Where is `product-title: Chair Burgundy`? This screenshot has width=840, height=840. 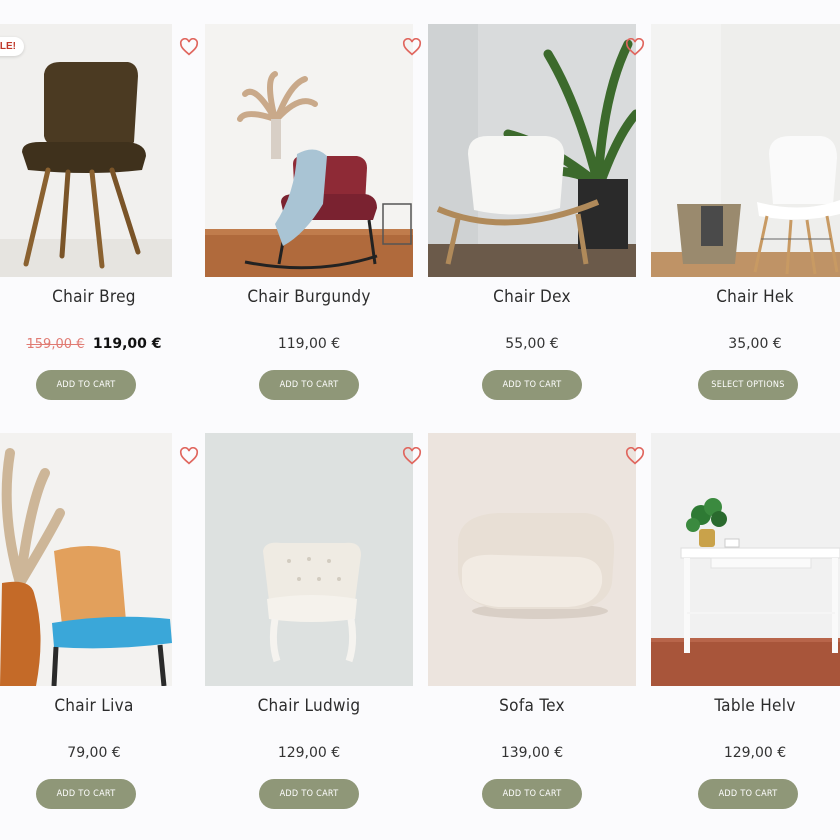 product-title: Chair Burgundy is located at coordinates (309, 297).